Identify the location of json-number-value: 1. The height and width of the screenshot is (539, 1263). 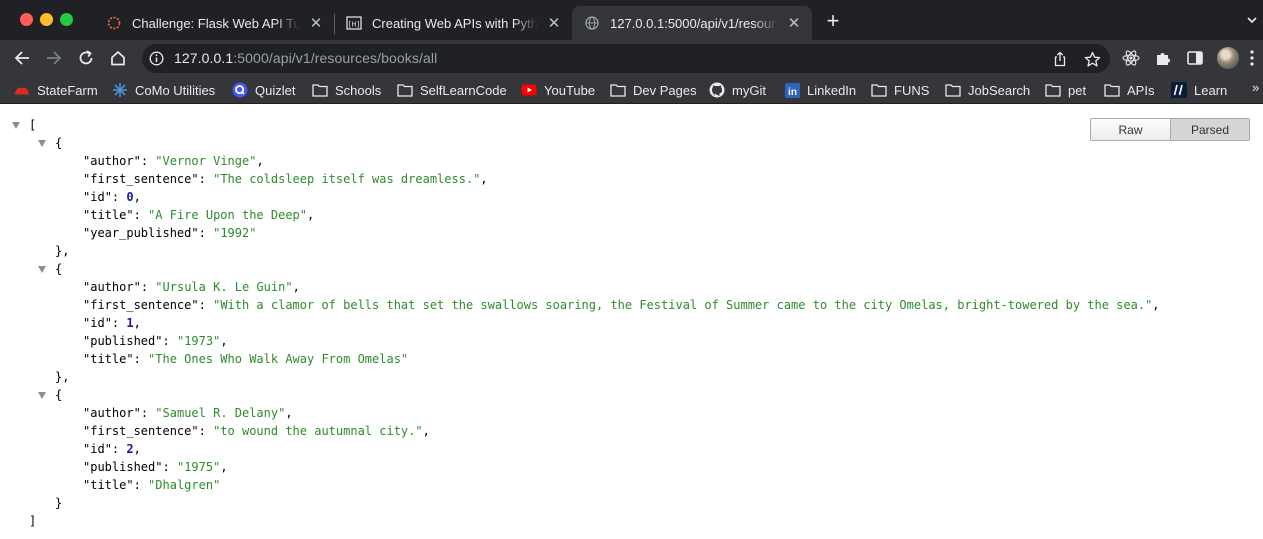
(130, 323).